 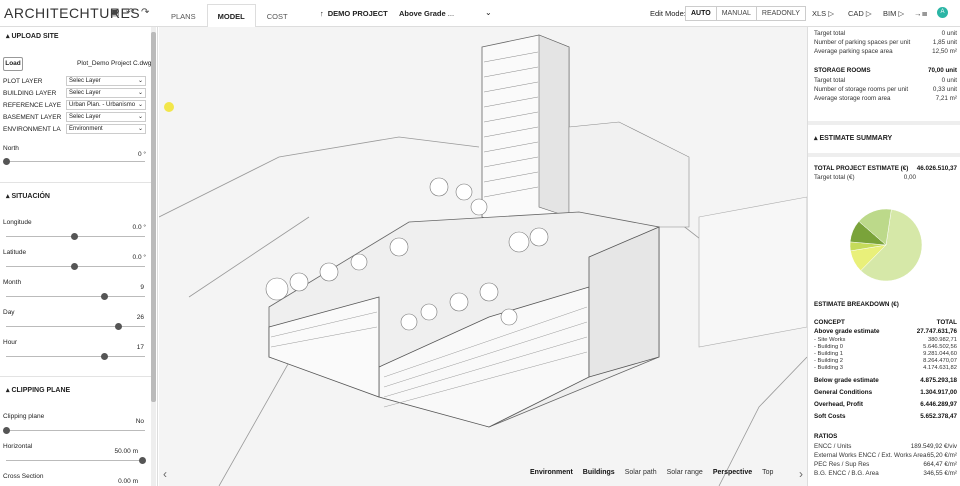 What do you see at coordinates (701, 13) in the screenshot?
I see `mode-auto: AUTO` at bounding box center [701, 13].